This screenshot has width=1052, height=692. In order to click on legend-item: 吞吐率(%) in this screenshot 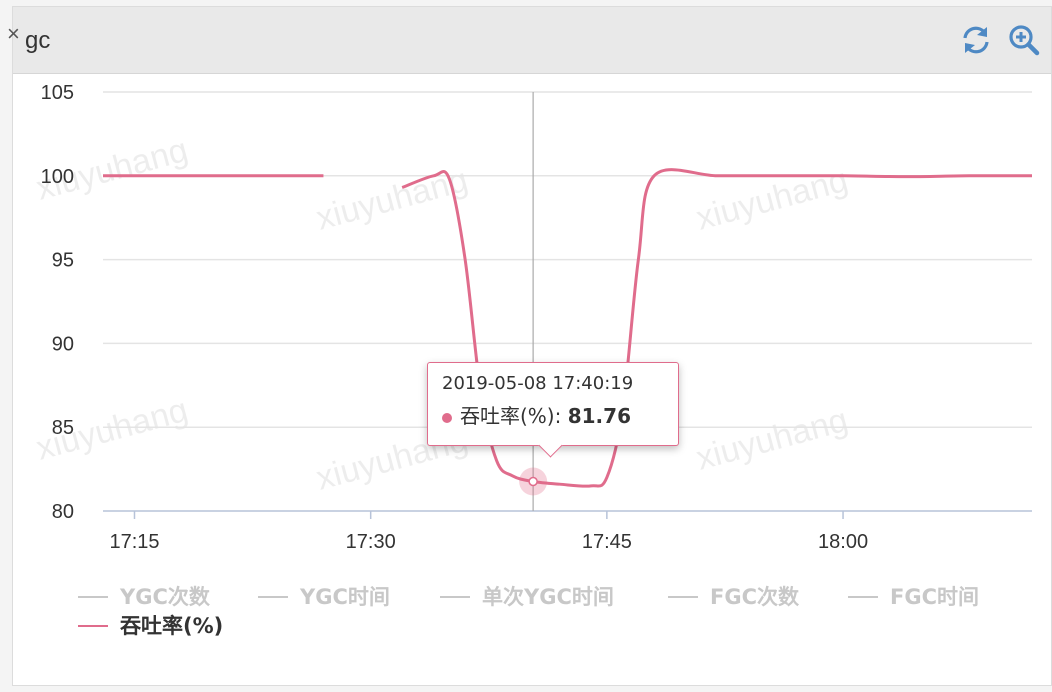, I will do `click(150, 626)`.